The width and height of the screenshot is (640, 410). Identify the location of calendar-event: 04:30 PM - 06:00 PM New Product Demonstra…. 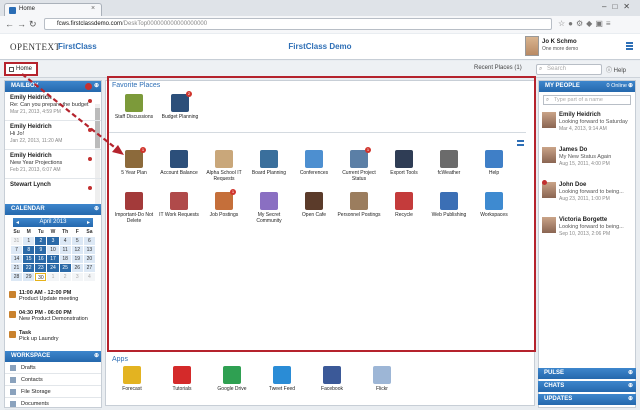
(53, 317).